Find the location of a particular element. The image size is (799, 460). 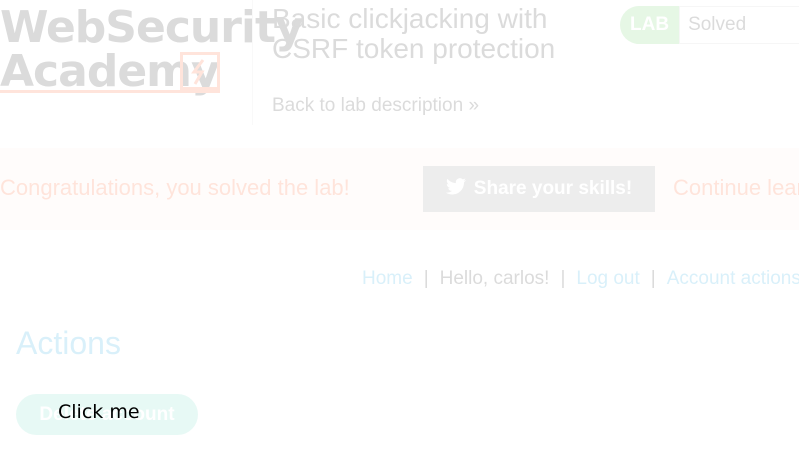

actions-heading: Actions is located at coordinates (68, 343).